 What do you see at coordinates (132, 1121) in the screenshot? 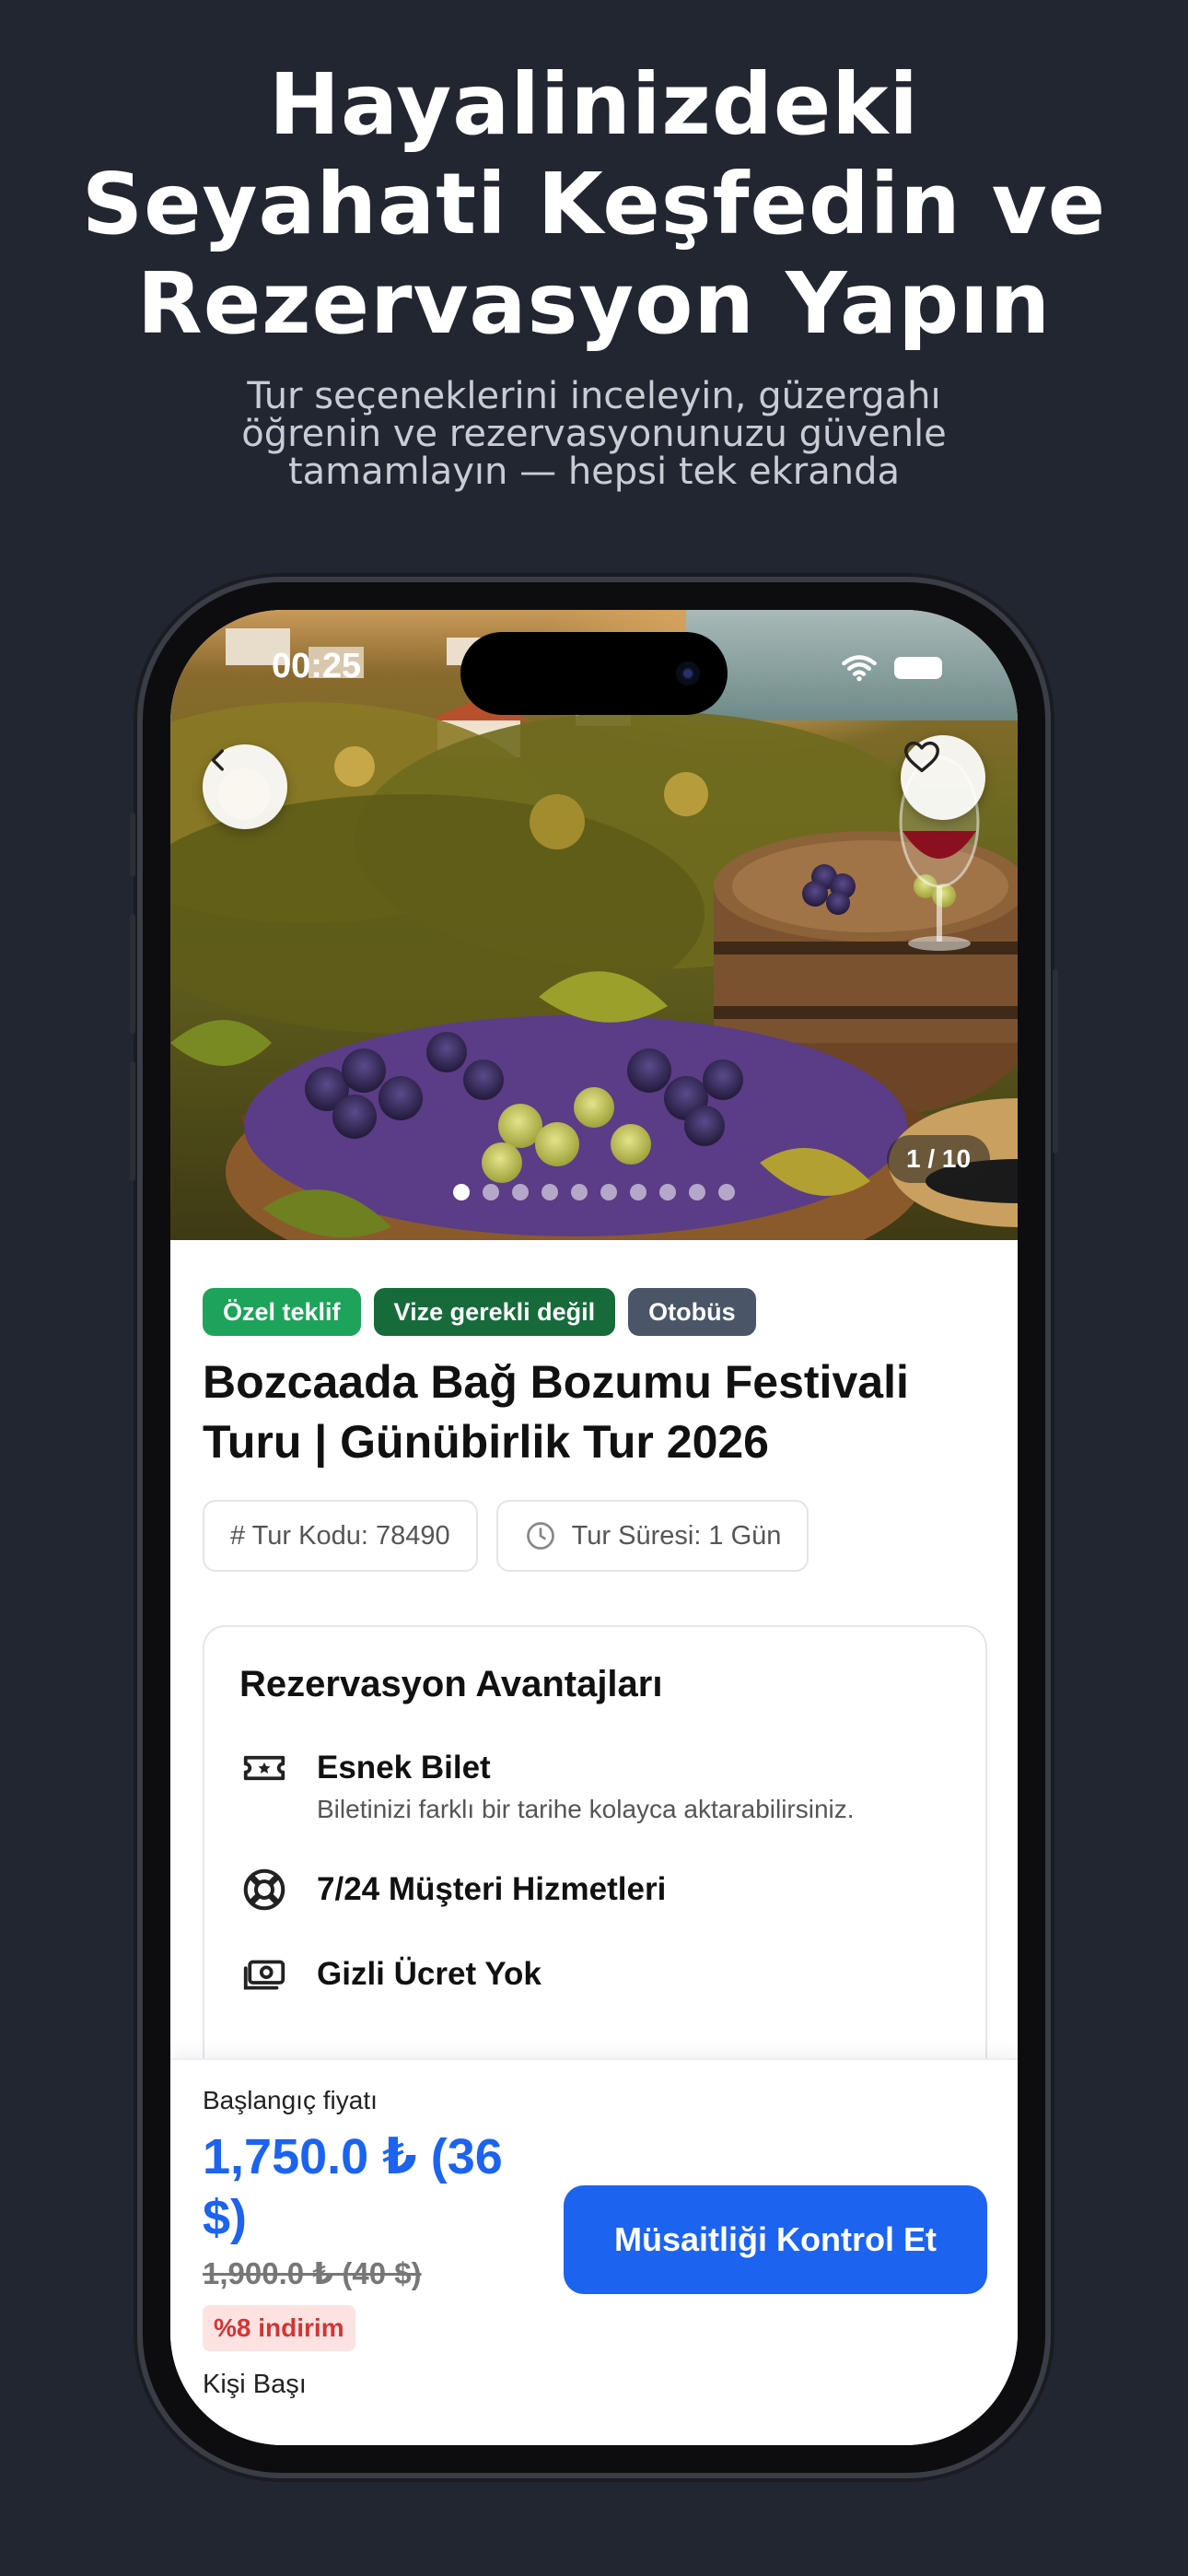
I see `volume-down-button` at bounding box center [132, 1121].